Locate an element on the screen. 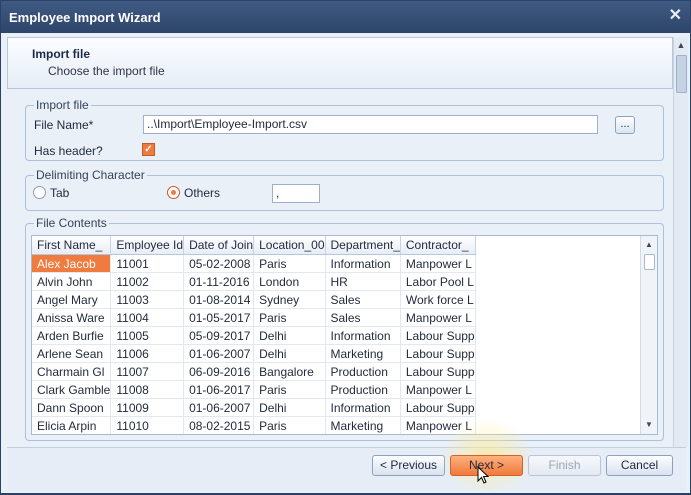  column-header: Employee Id is located at coordinates (147, 245).